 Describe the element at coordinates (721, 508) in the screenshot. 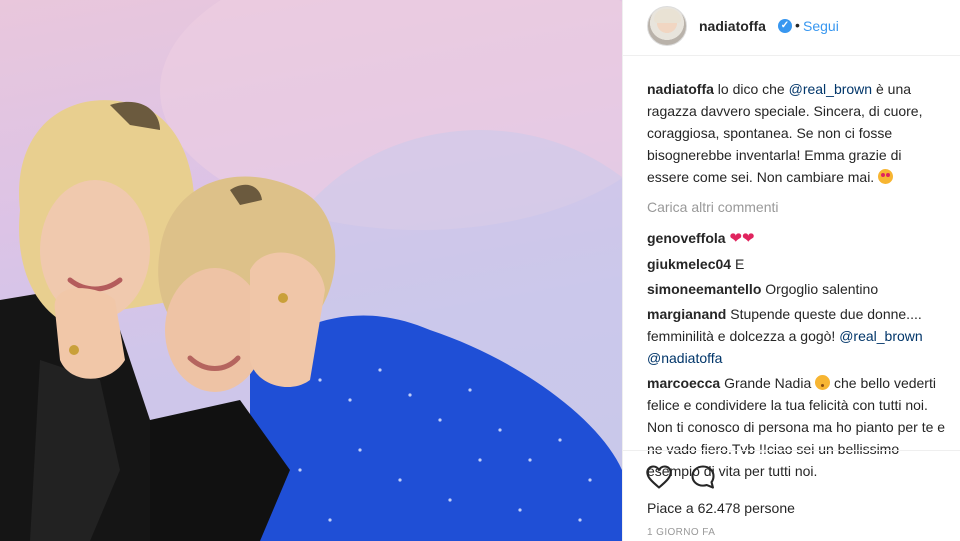

I see `likes-count: Piace a 62.478 persone` at that location.